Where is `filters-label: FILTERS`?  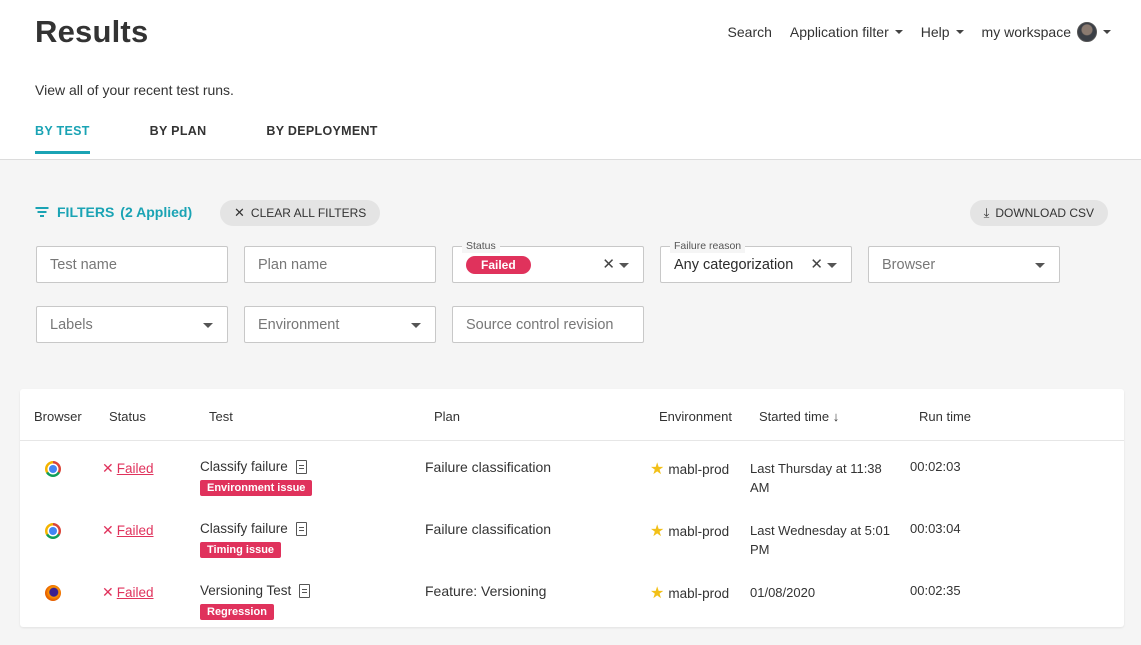 filters-label: FILTERS is located at coordinates (86, 212).